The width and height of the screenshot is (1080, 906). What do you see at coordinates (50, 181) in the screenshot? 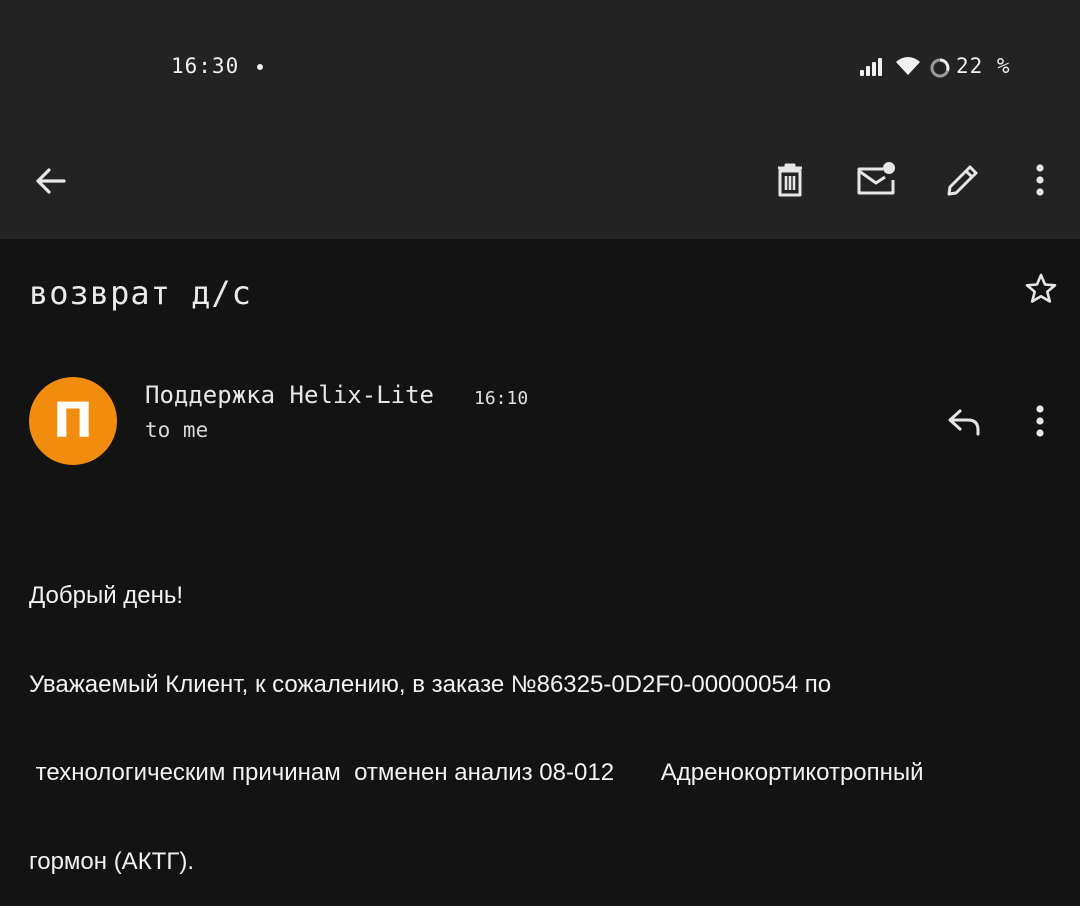
I see `arrow-back-icon` at bounding box center [50, 181].